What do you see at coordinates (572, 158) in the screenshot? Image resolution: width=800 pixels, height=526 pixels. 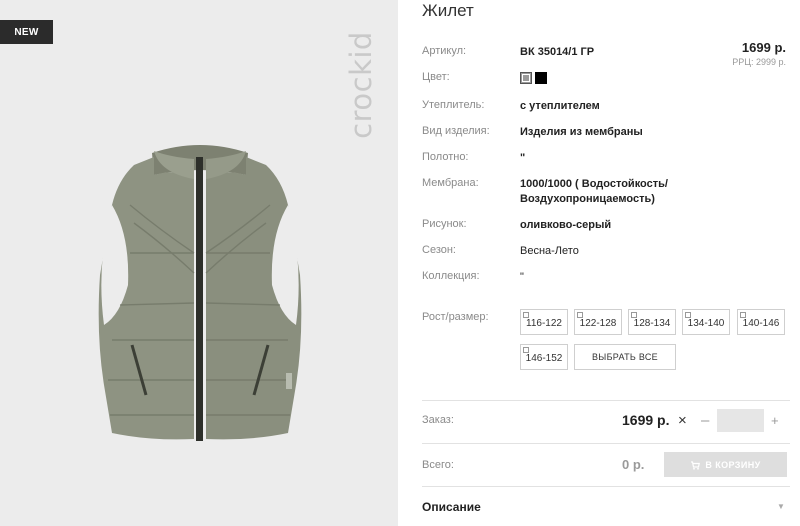 I see `attr-row-fabric: Полотно: "` at bounding box center [572, 158].